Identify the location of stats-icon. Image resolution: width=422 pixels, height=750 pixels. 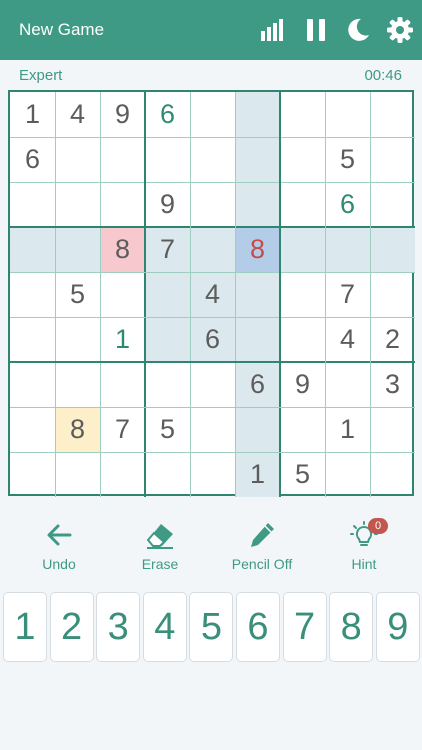
(272, 30).